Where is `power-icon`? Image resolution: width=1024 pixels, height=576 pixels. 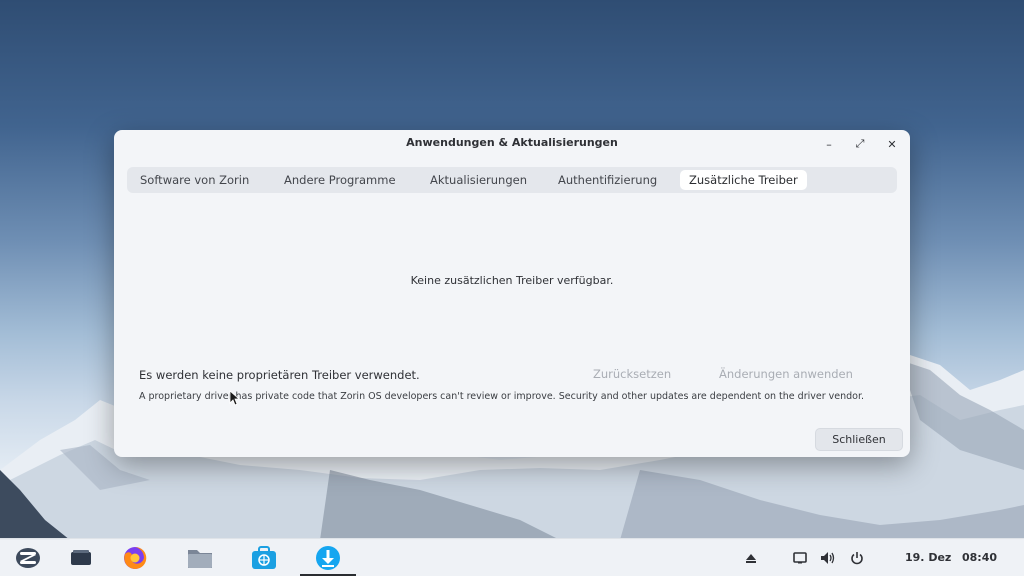 power-icon is located at coordinates (857, 558).